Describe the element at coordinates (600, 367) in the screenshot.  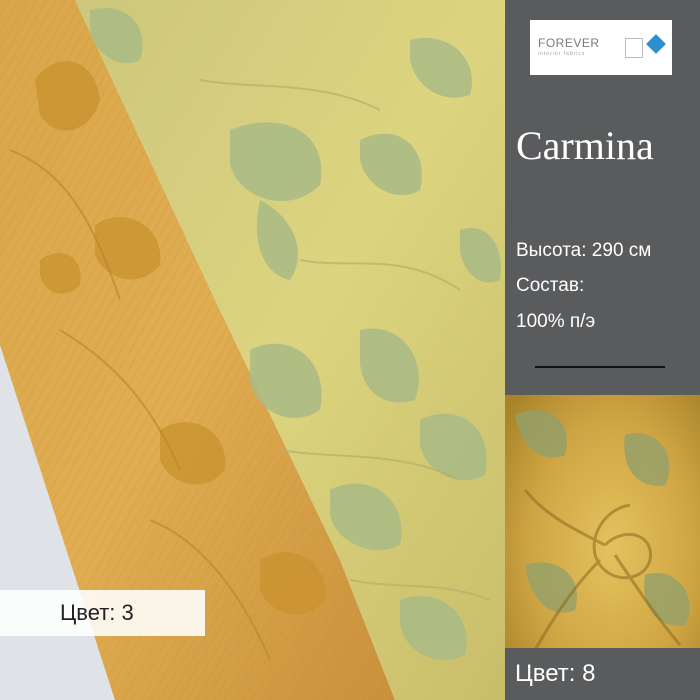
I see `divider` at that location.